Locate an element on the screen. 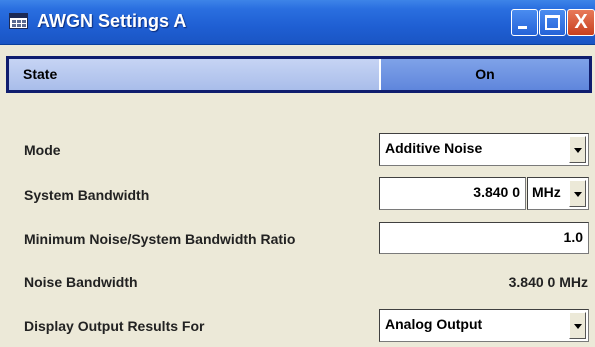  system-bandwidth-unit-dropdown: MHz is located at coordinates (558, 193).